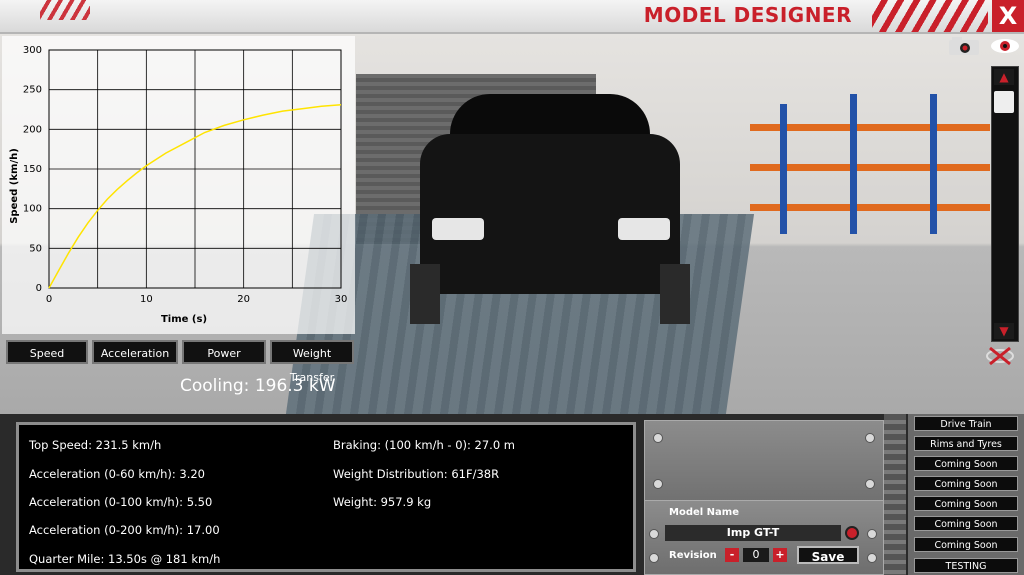 This screenshot has width=1024, height=575. What do you see at coordinates (693, 555) in the screenshot?
I see `revision-label: Revision` at bounding box center [693, 555].